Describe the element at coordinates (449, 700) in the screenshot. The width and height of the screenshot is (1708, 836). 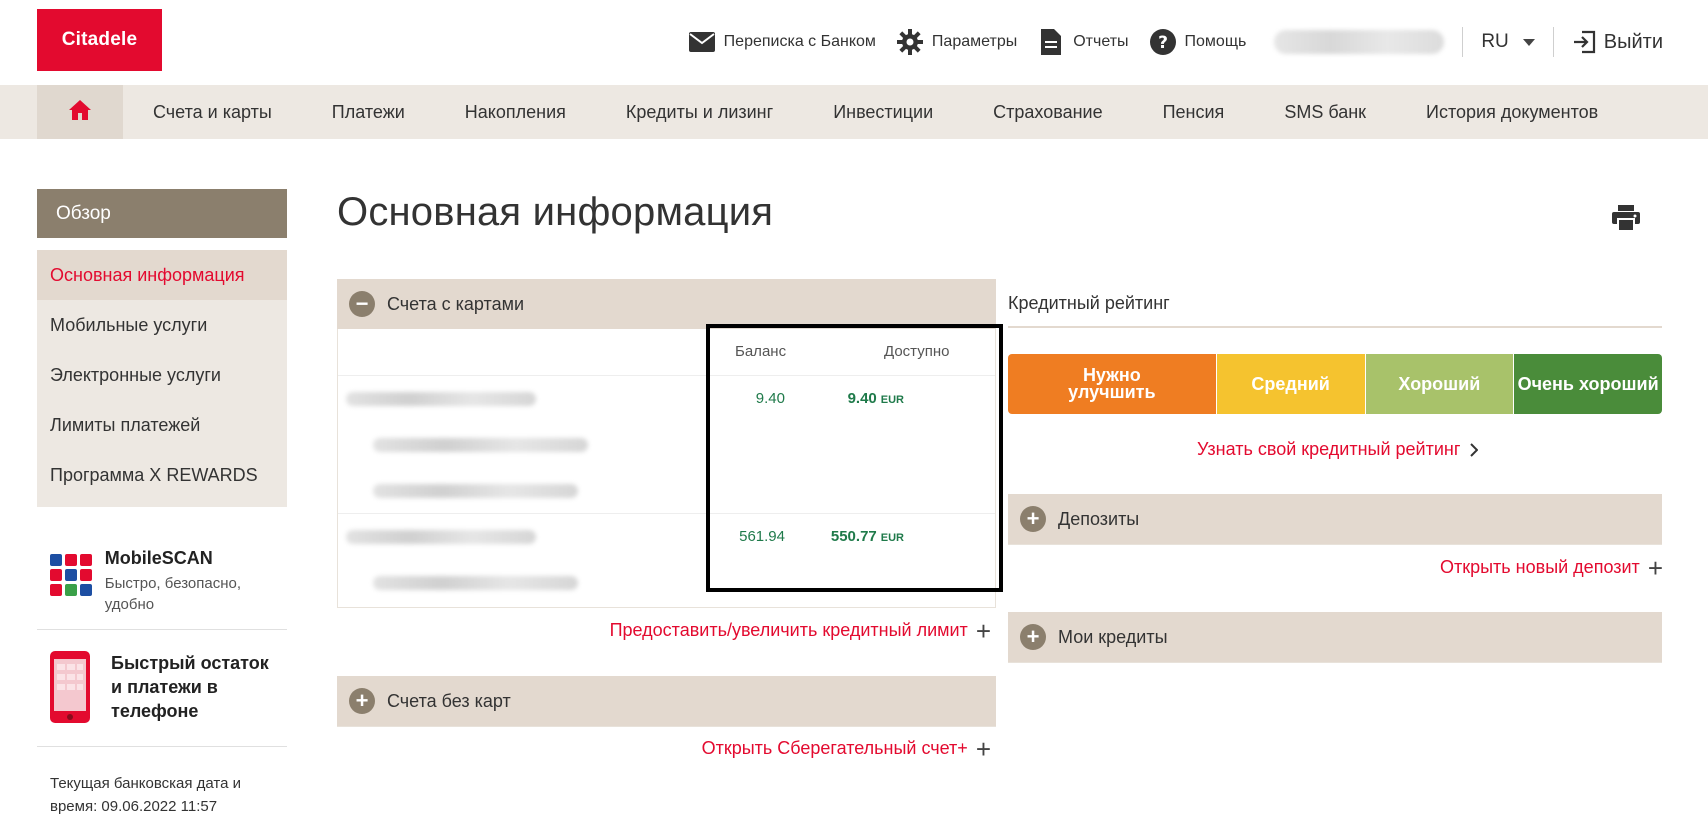
I see `no-cards-accounts-label: Счета без карт` at that location.